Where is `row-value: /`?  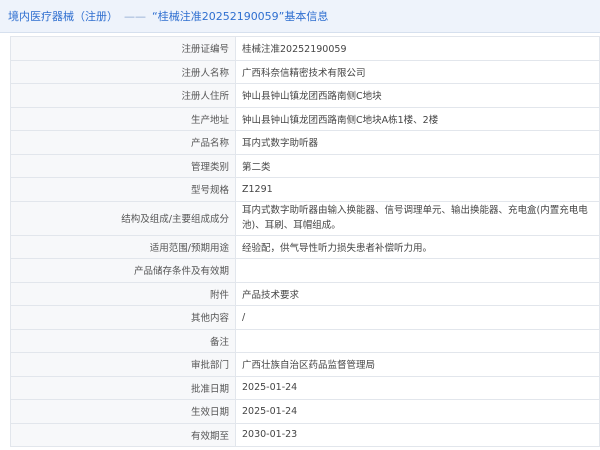 row-value: / is located at coordinates (417, 317).